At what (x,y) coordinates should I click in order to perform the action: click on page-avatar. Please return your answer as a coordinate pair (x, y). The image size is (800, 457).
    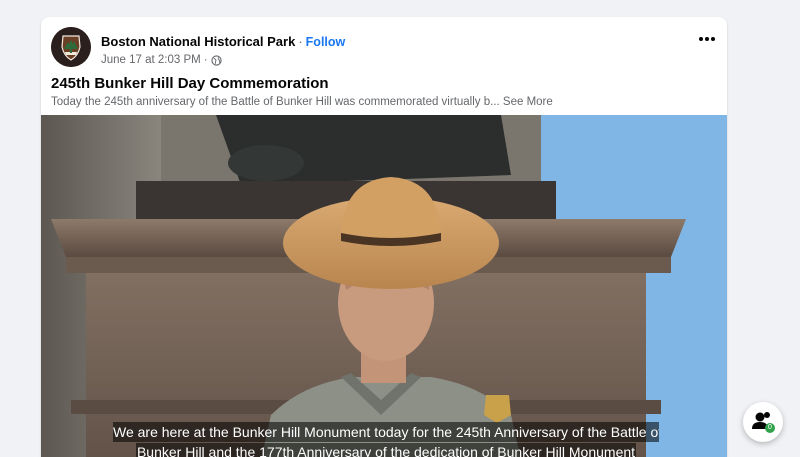
    Looking at the image, I should click on (71, 47).